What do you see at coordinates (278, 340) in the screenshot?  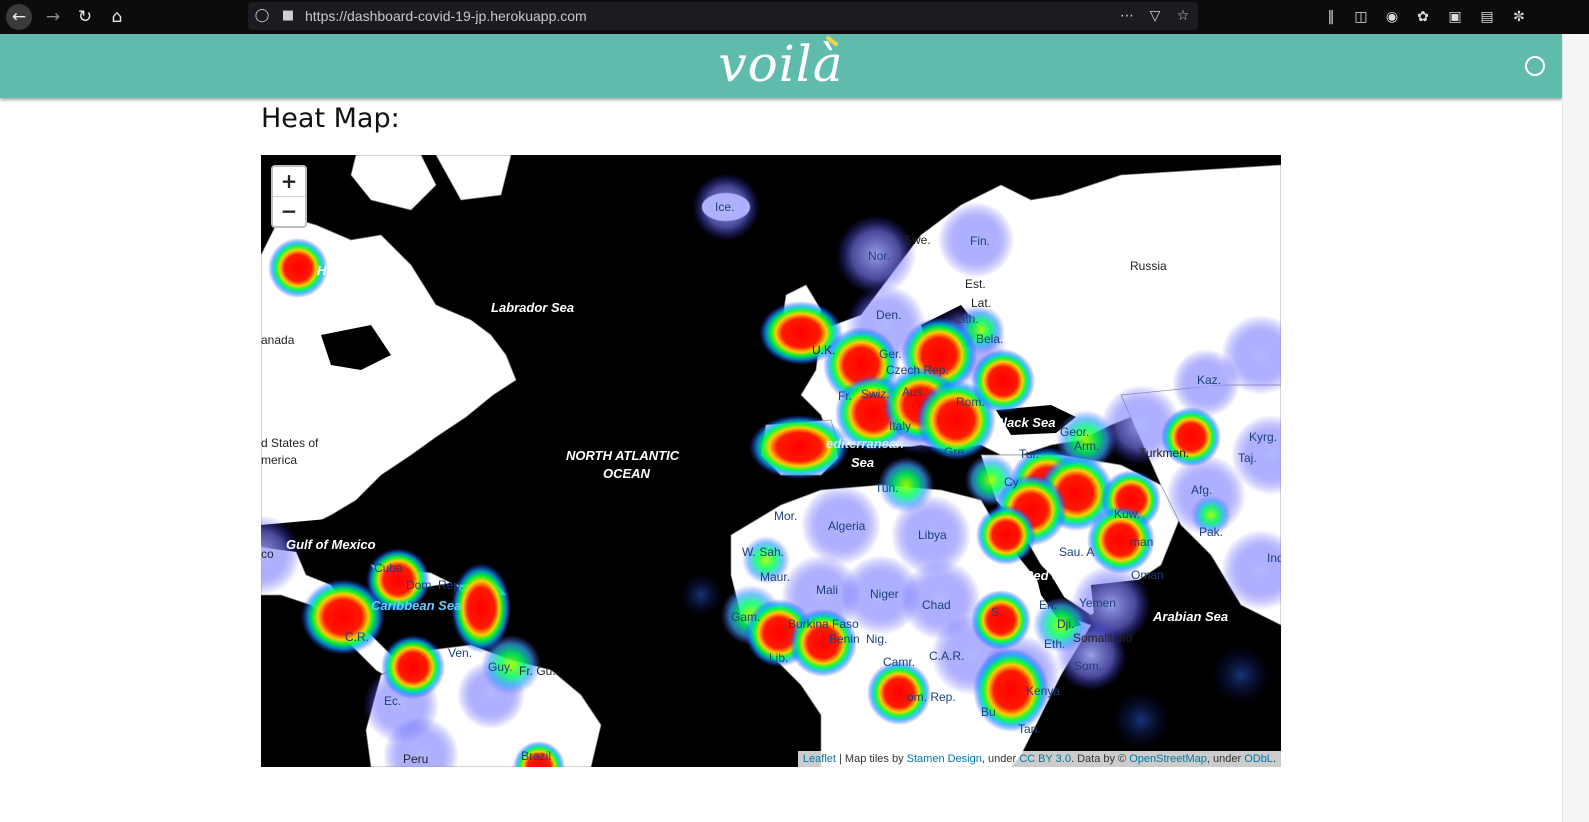 I see `label-canada: anada` at bounding box center [278, 340].